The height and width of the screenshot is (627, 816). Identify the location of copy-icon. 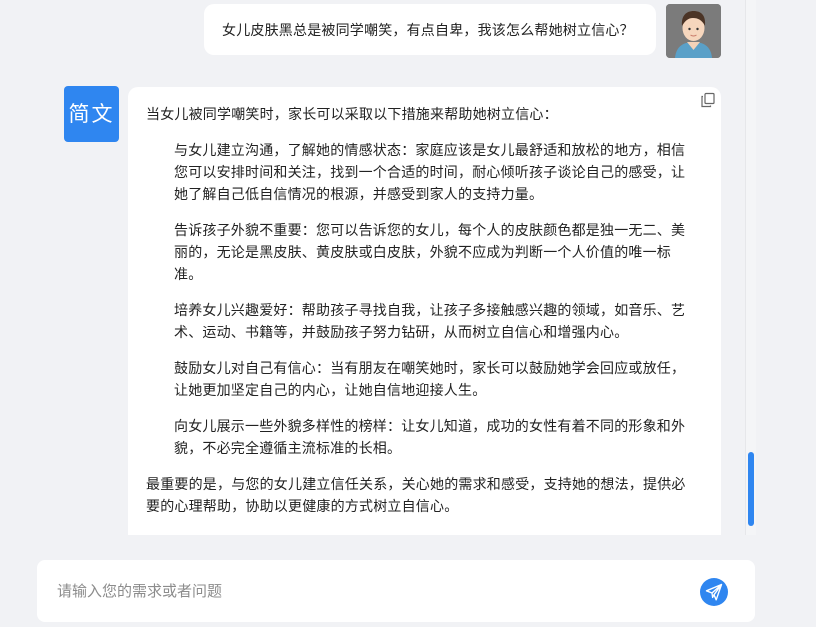
(708, 100).